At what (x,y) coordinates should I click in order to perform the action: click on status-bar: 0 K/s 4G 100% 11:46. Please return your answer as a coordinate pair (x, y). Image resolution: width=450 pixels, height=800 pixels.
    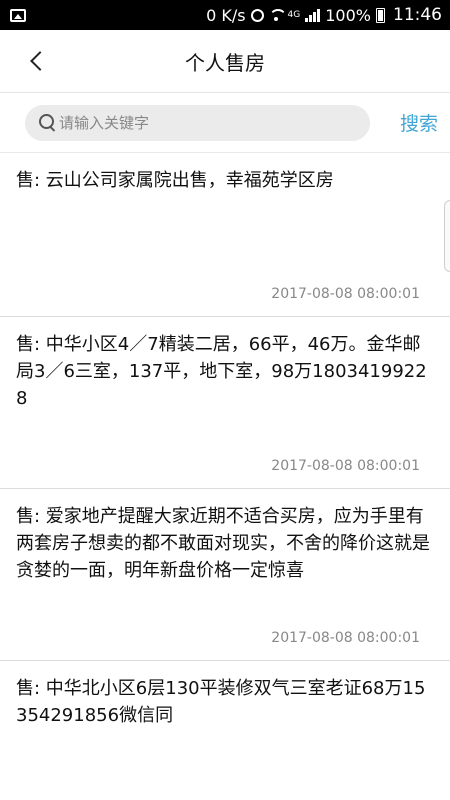
    Looking at the image, I should click on (225, 15).